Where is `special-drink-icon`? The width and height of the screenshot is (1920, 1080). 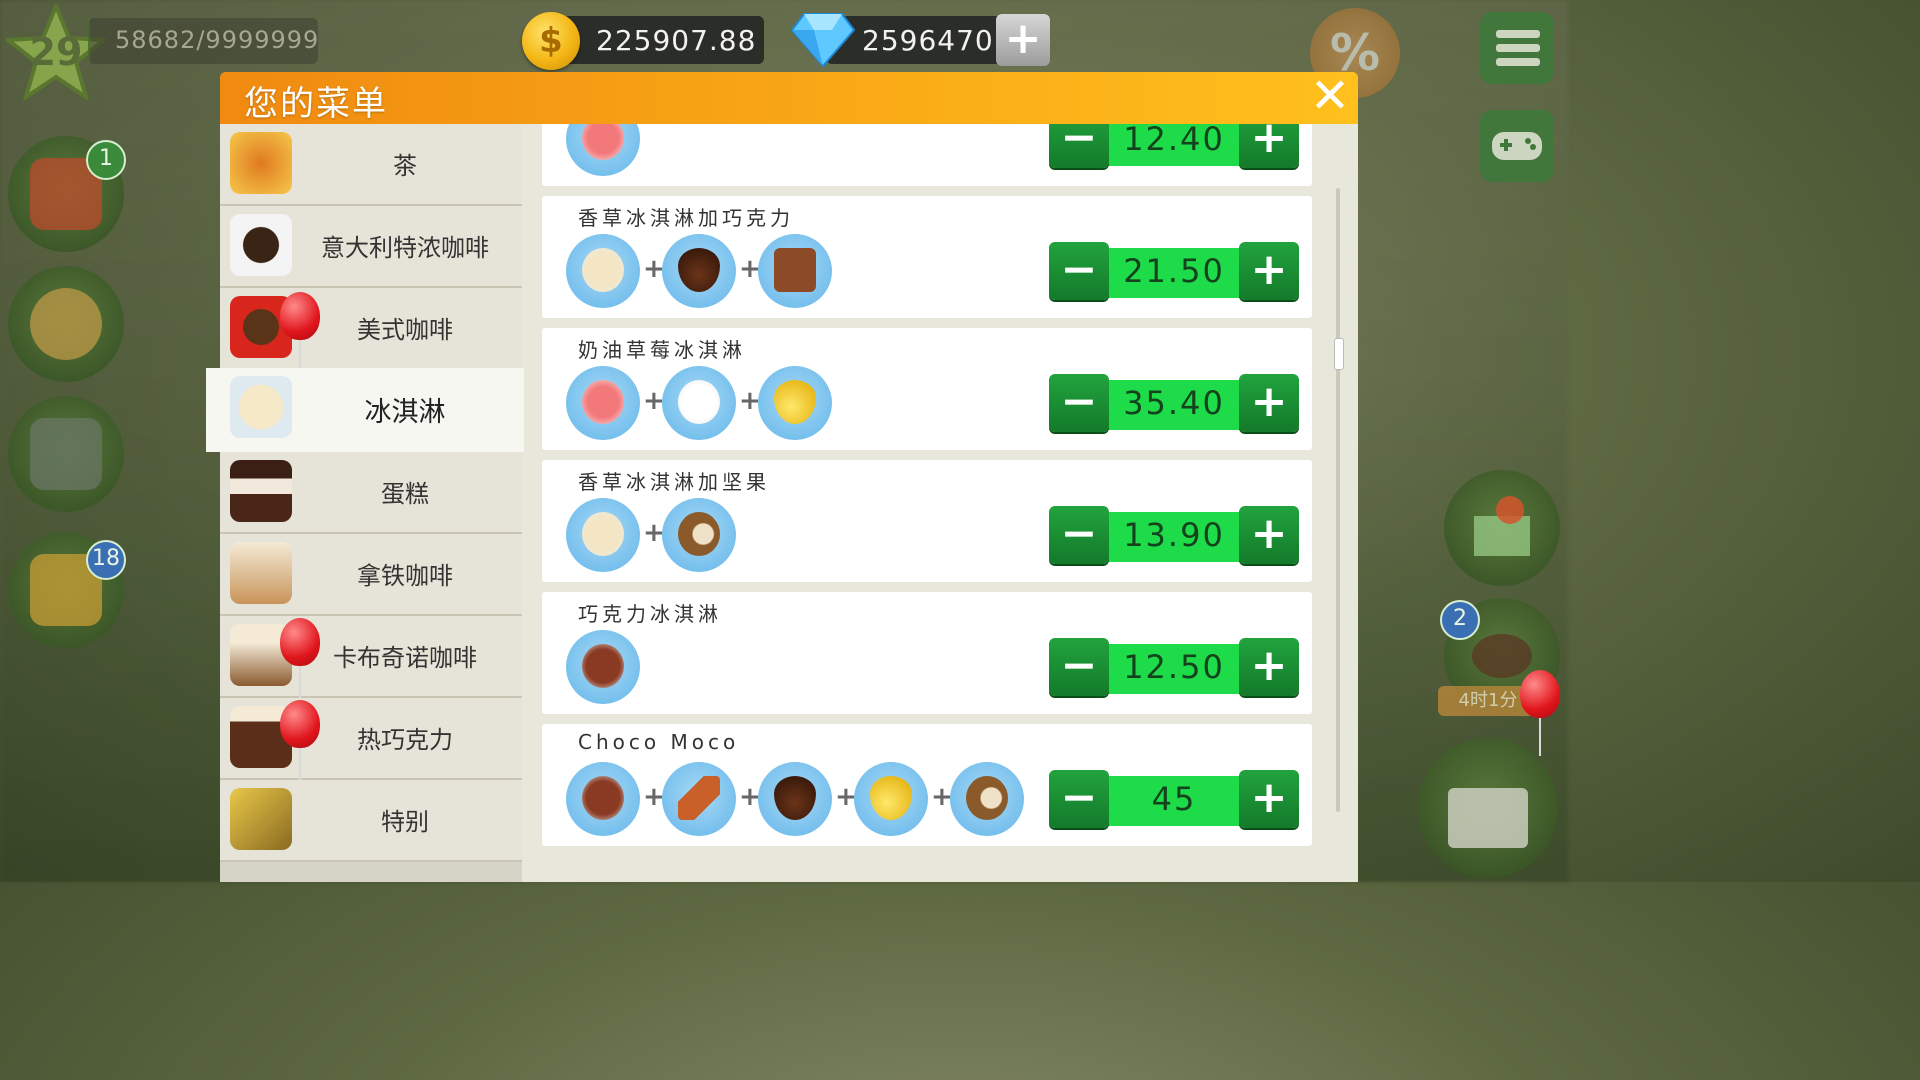
special-drink-icon is located at coordinates (261, 819).